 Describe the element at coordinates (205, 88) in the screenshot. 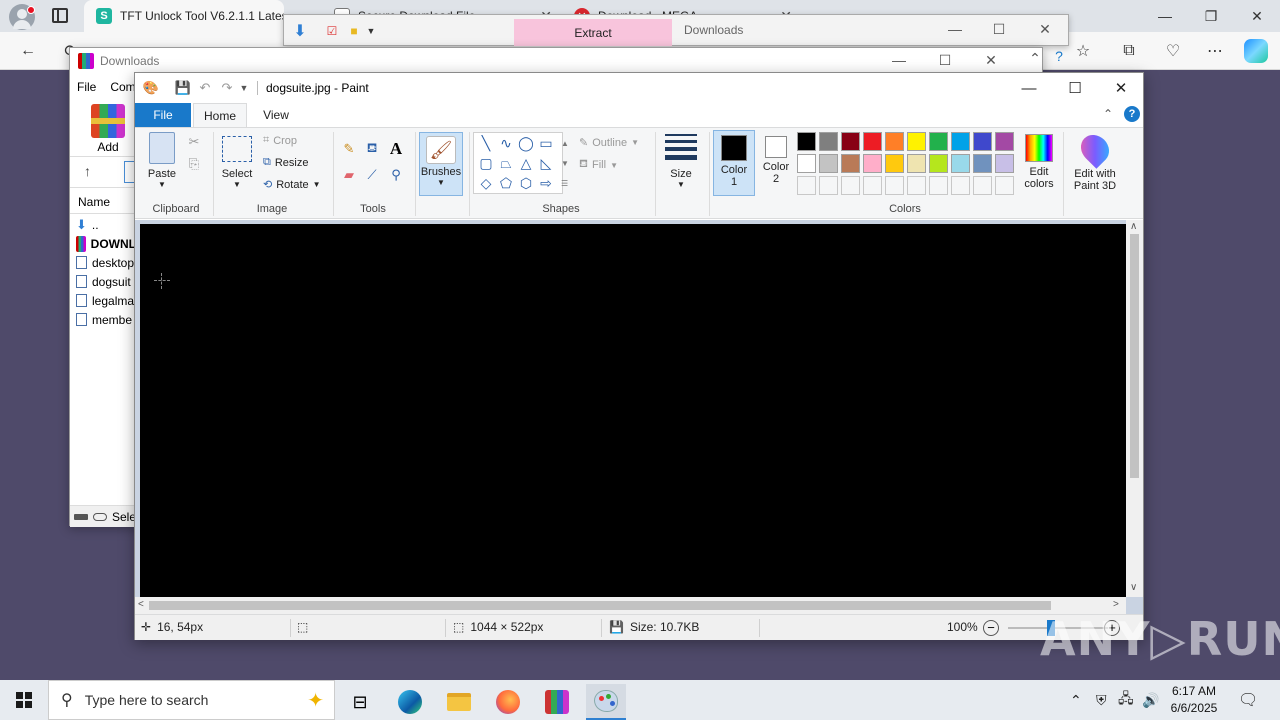

I see `undo-icon: ↶` at that location.